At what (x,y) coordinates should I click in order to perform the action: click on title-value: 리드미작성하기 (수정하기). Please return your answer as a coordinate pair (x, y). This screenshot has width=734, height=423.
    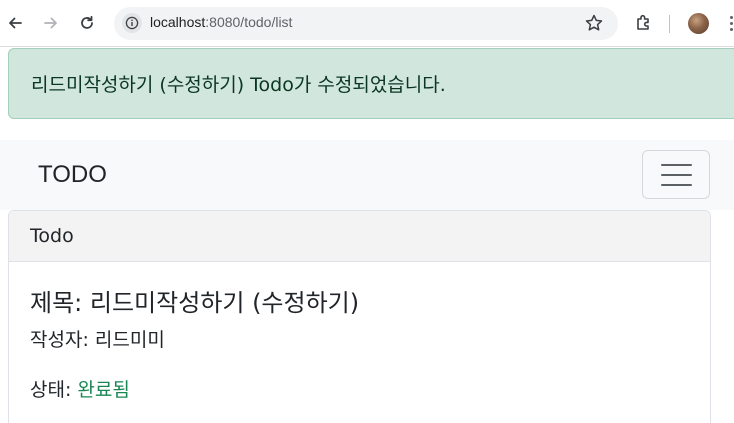
    Looking at the image, I should click on (224, 303).